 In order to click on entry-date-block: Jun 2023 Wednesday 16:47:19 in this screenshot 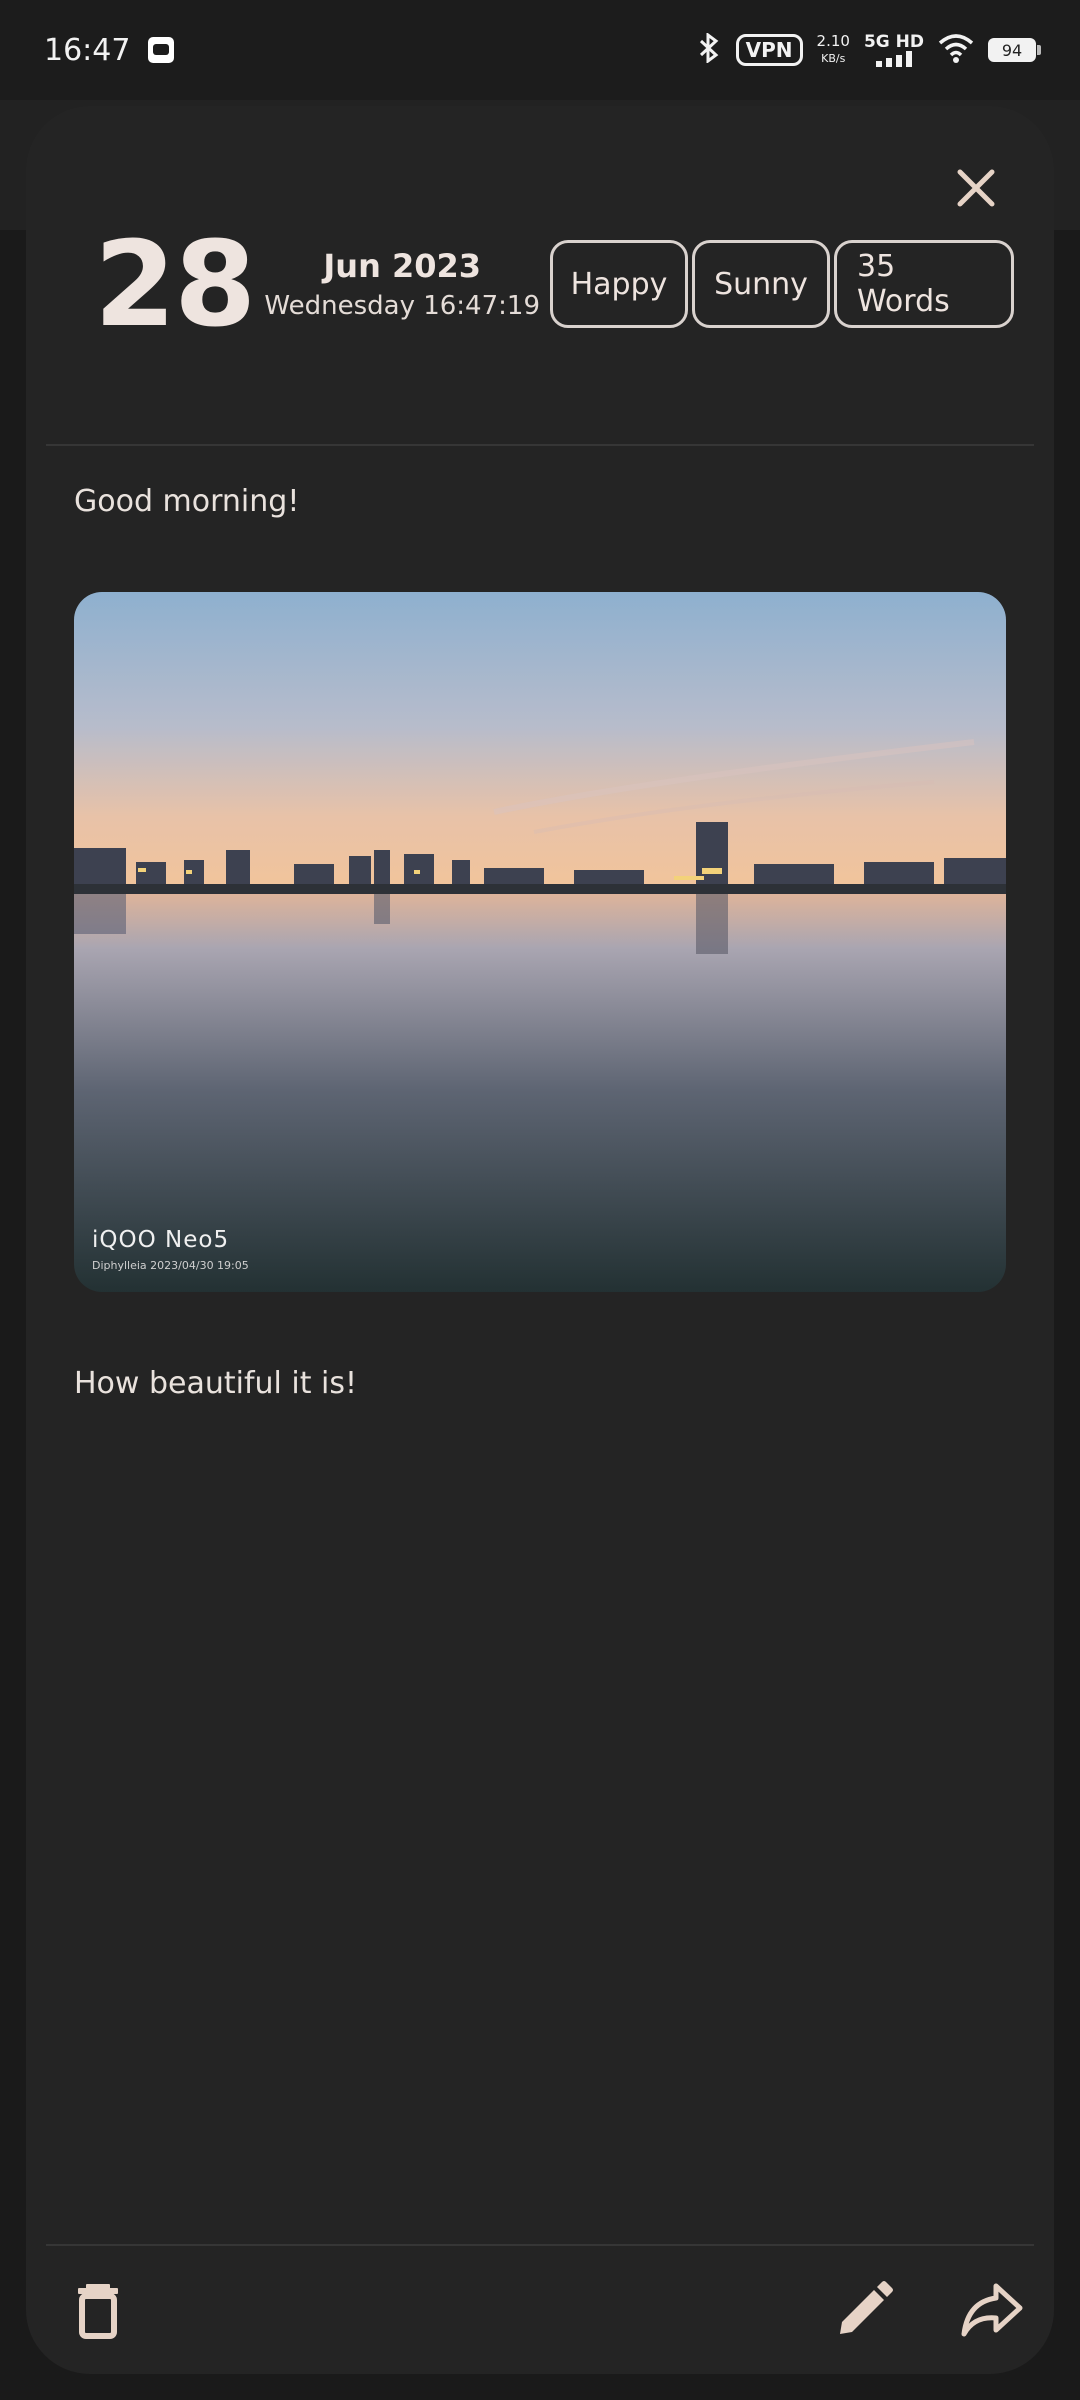, I will do `click(402, 284)`.